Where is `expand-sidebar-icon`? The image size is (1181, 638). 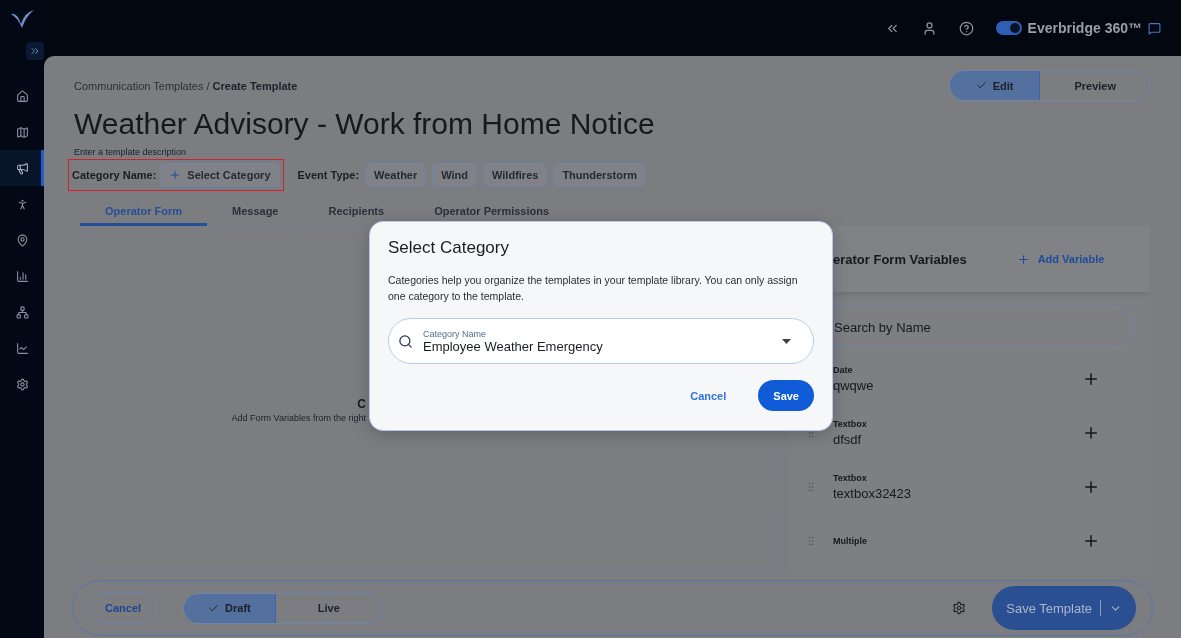
expand-sidebar-icon is located at coordinates (35, 51).